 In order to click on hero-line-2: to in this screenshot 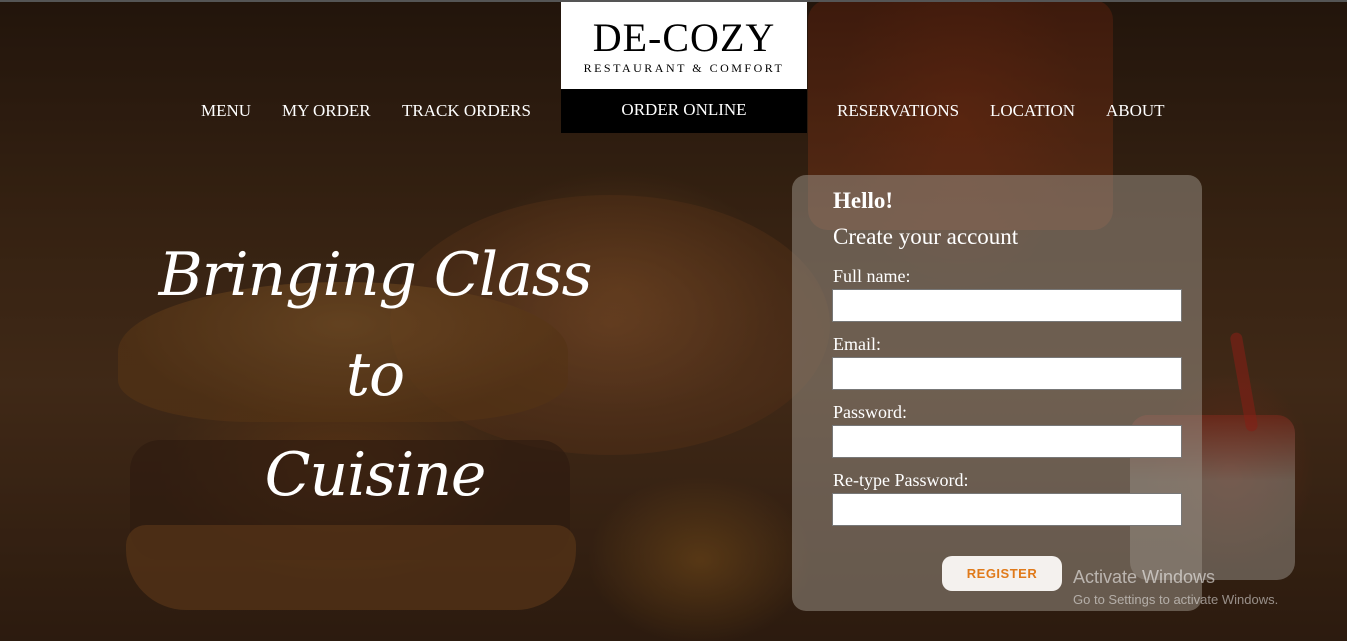, I will do `click(375, 375)`.